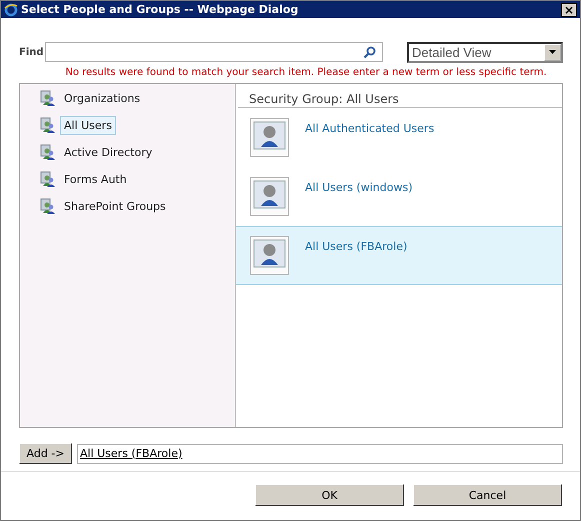 The width and height of the screenshot is (581, 521). I want to click on result-row: All Users (FBArole), so click(399, 255).